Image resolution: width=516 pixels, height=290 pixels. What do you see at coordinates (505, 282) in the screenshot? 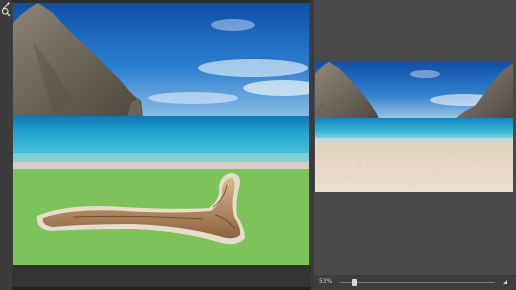
I see `zoom-in-icon` at bounding box center [505, 282].